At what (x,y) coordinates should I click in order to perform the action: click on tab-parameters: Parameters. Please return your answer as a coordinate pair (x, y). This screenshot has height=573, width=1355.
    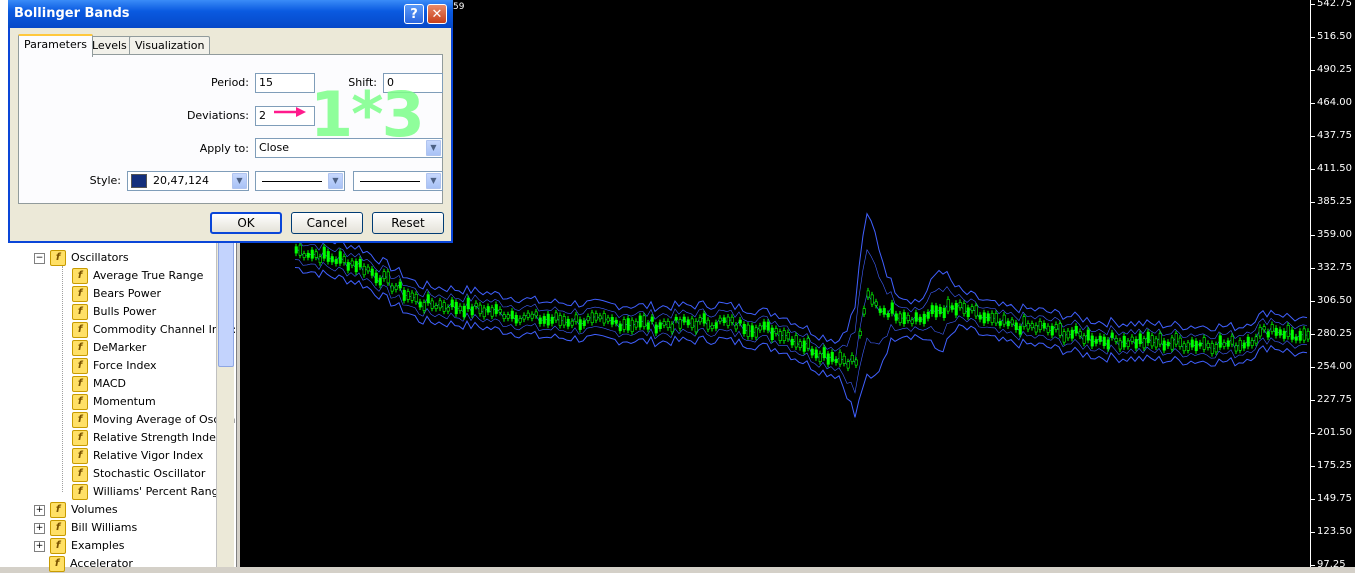
    Looking at the image, I should click on (55, 45).